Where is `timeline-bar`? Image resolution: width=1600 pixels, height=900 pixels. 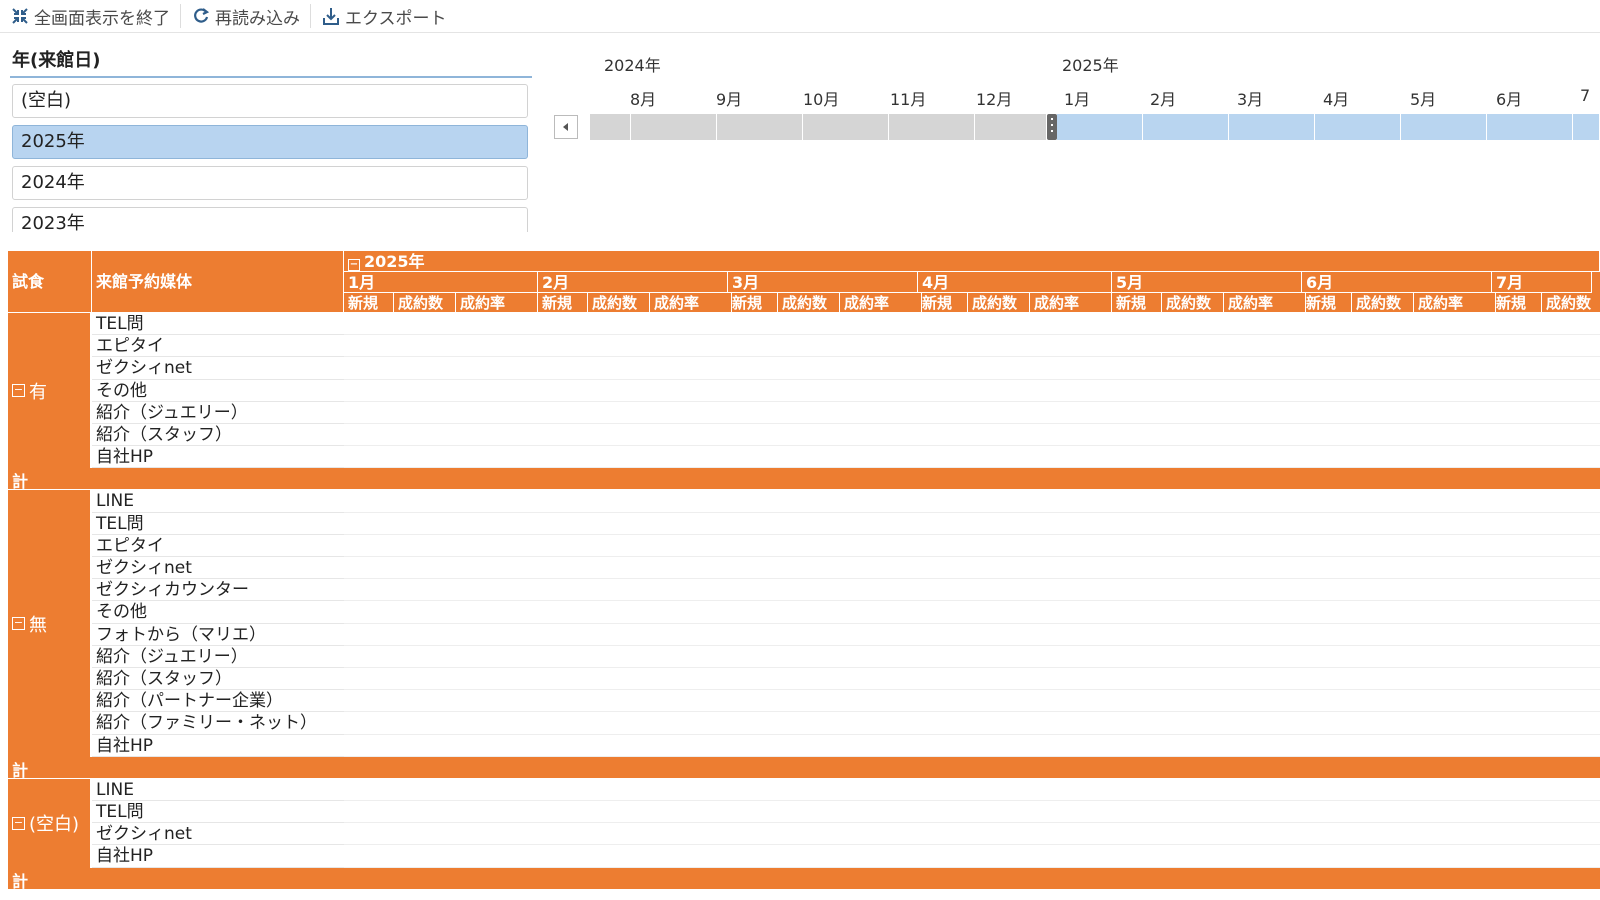
timeline-bar is located at coordinates (1095, 127).